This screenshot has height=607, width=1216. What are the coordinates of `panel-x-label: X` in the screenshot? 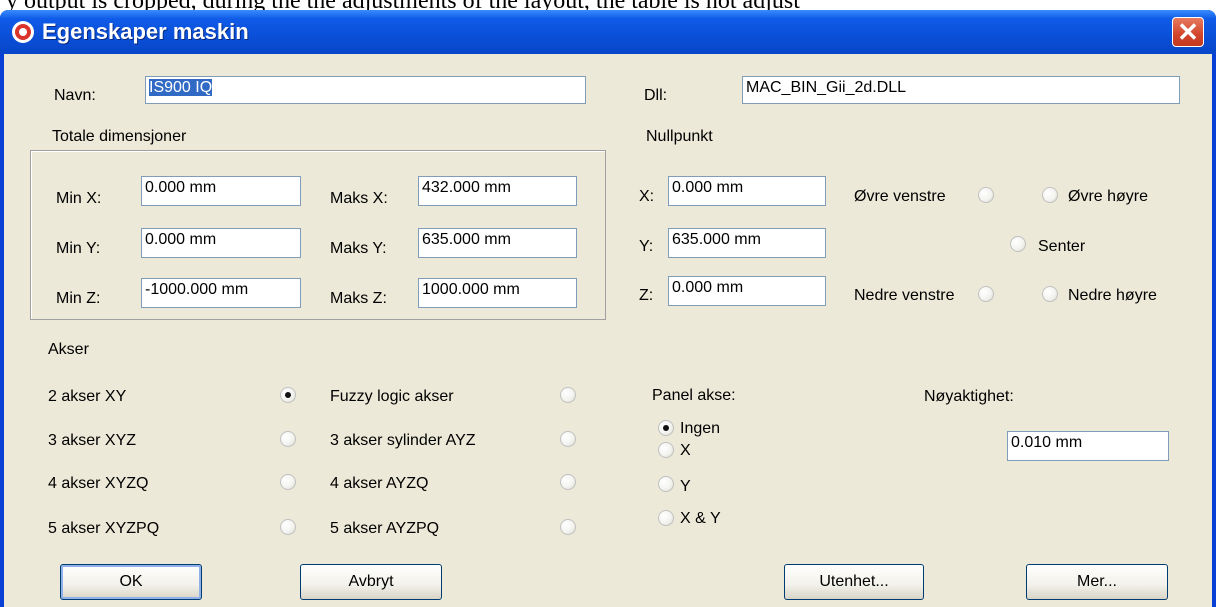 It's located at (685, 450).